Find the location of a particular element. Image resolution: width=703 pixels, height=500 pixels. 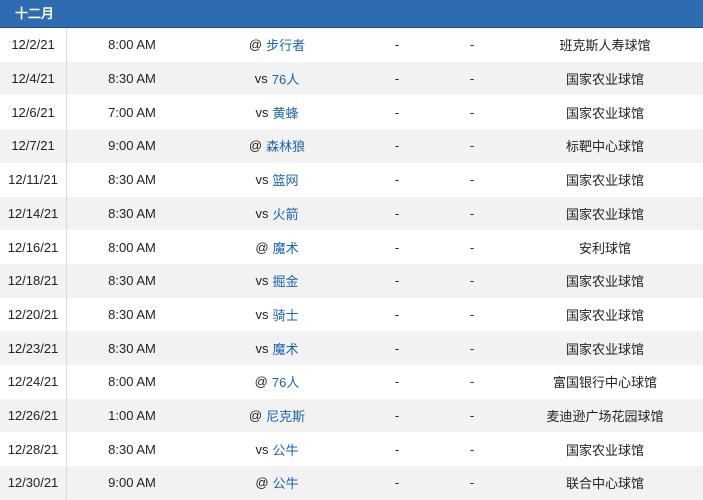

game-date: 12/18/21 is located at coordinates (33, 280).